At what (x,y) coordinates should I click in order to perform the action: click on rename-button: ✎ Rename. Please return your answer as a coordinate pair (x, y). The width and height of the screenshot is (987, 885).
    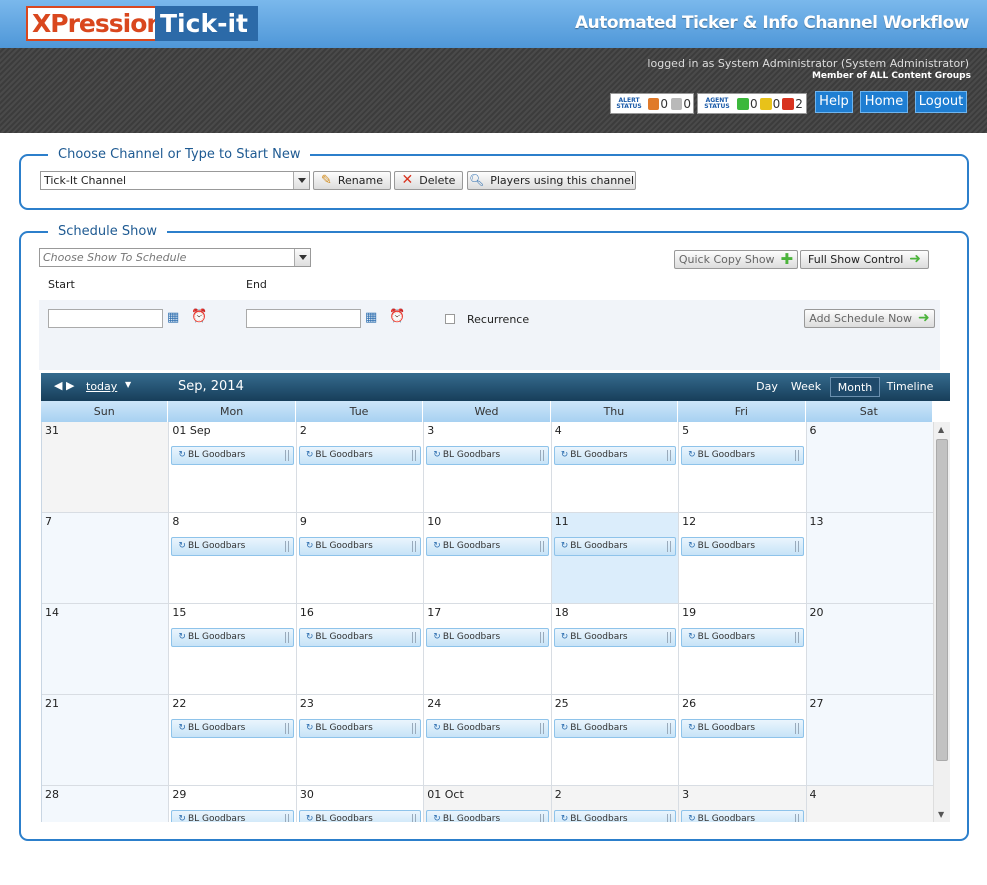
    Looking at the image, I should click on (352, 180).